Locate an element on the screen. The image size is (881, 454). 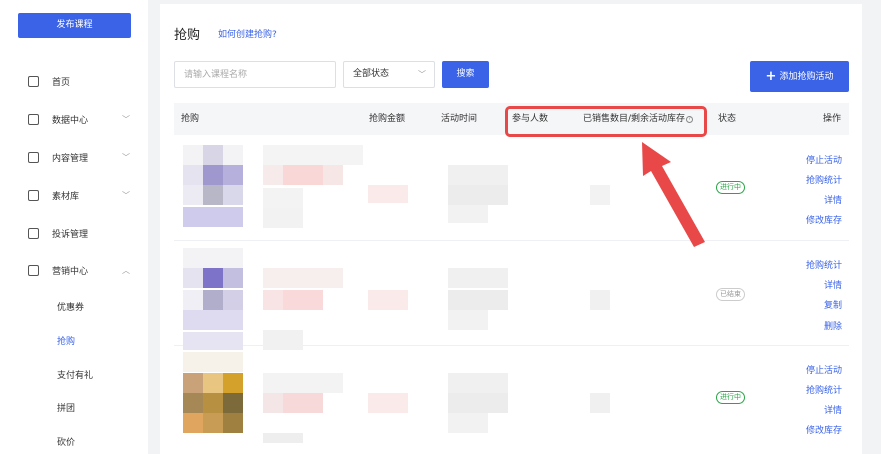
sidebar-item-home: 首页 is located at coordinates (74, 81).